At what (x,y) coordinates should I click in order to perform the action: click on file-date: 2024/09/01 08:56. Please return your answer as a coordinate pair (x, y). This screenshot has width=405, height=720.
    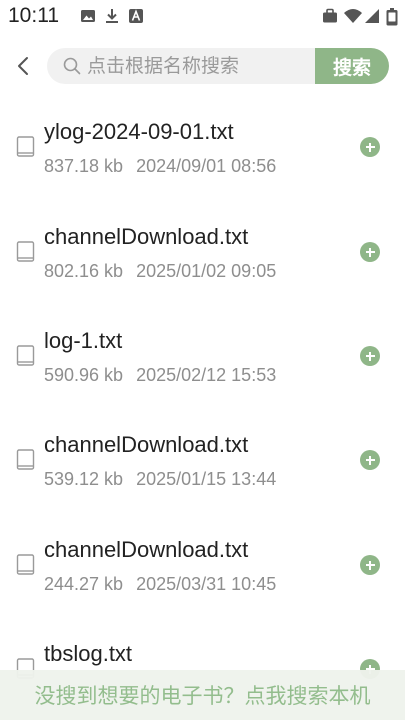
    Looking at the image, I should click on (206, 166).